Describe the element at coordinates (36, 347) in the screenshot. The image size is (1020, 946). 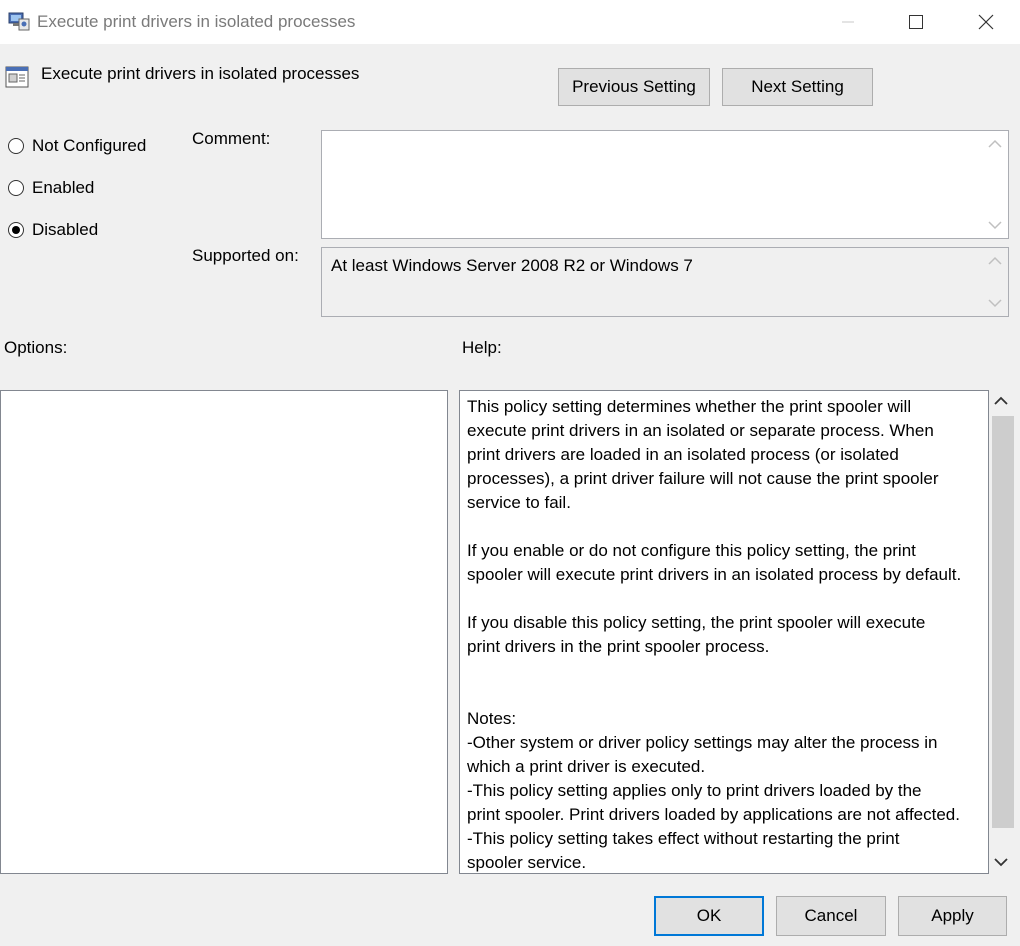
I see `options-label: Options:` at that location.